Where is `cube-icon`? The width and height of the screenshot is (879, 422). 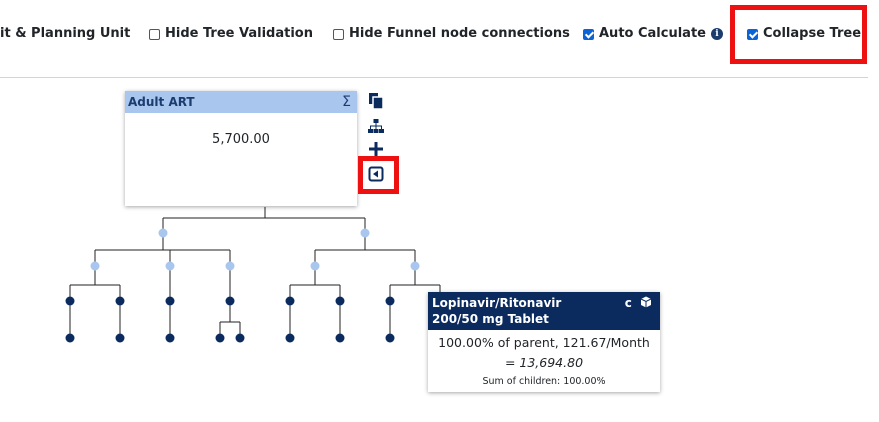 cube-icon is located at coordinates (644, 303).